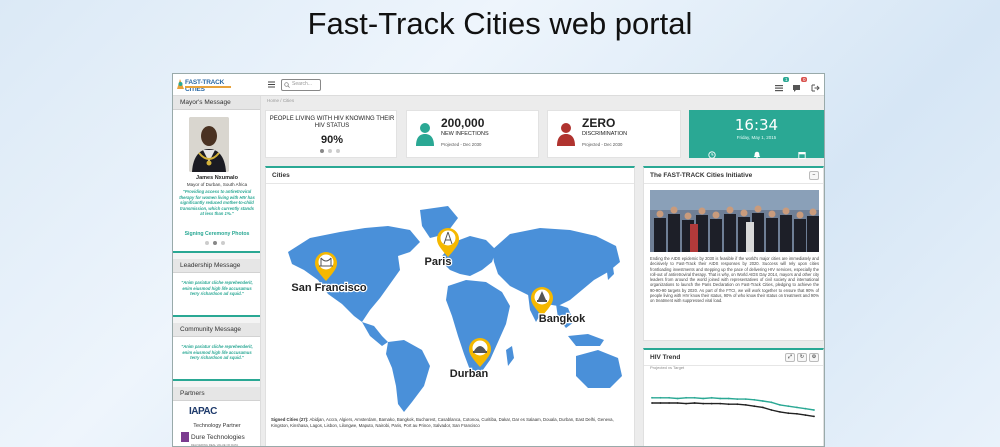 Image resolution: width=1000 pixels, height=447 pixels. I want to click on topbar-actions: 1 0, so click(797, 84).